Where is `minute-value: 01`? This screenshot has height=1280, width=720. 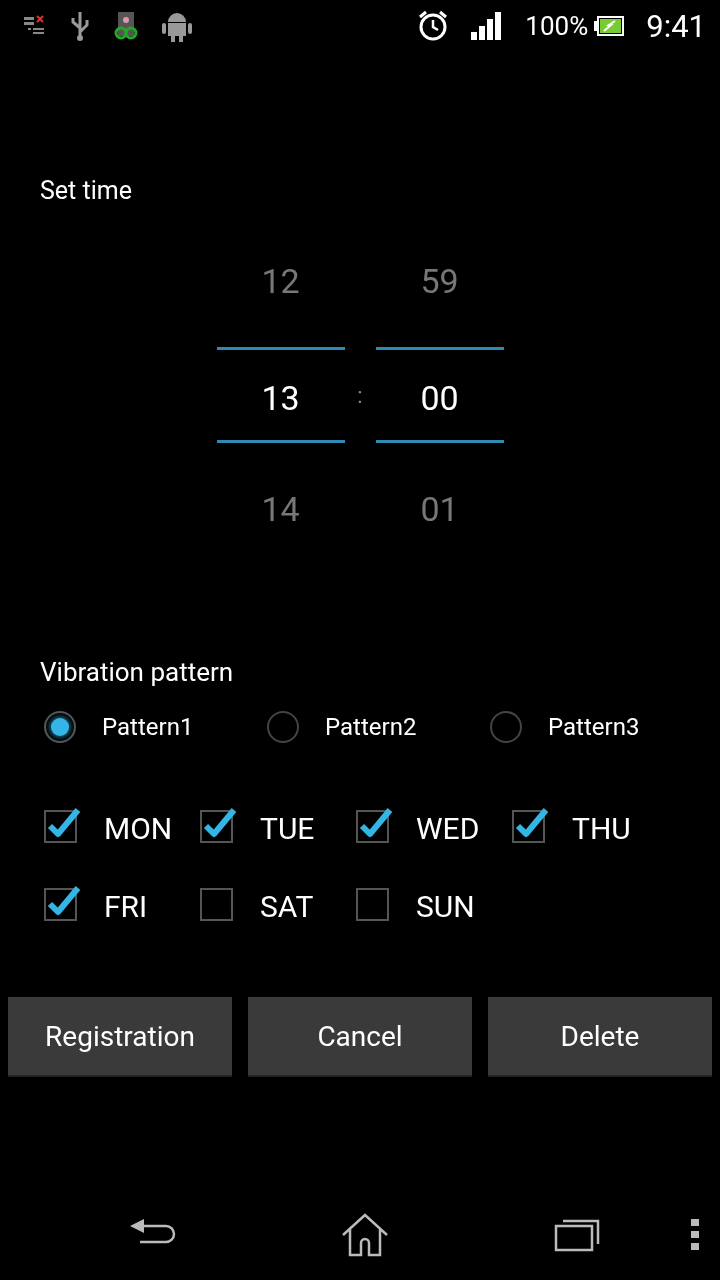 minute-value: 01 is located at coordinates (439, 509).